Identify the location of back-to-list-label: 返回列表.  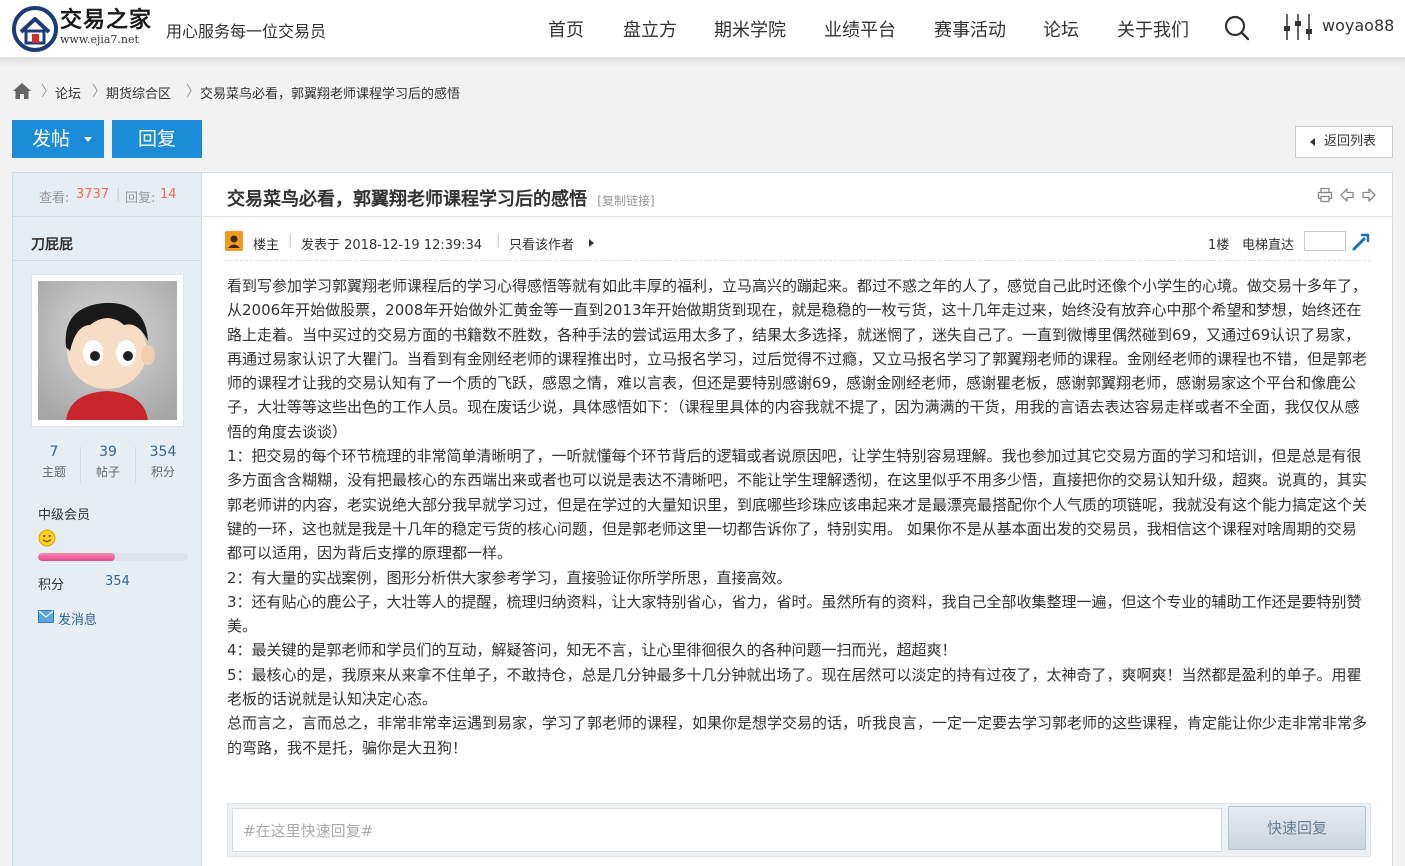
(1350, 141).